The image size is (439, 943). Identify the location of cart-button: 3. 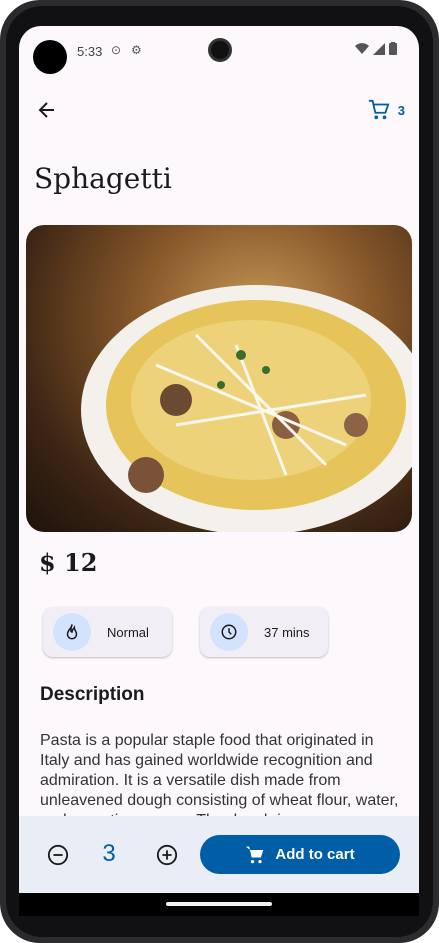
(386, 110).